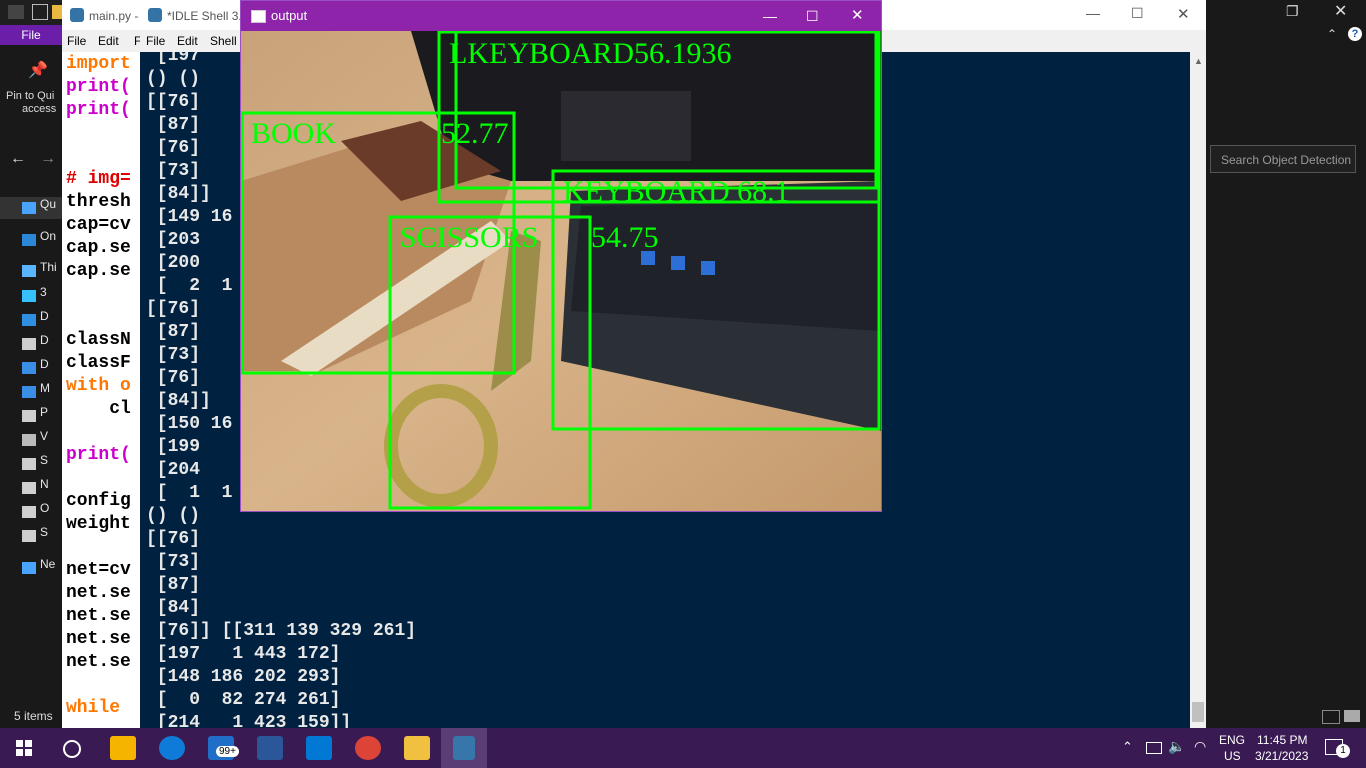 This screenshot has width=1366, height=768. What do you see at coordinates (812, 16) in the screenshot?
I see `output-maximize-icon: ☐` at bounding box center [812, 16].